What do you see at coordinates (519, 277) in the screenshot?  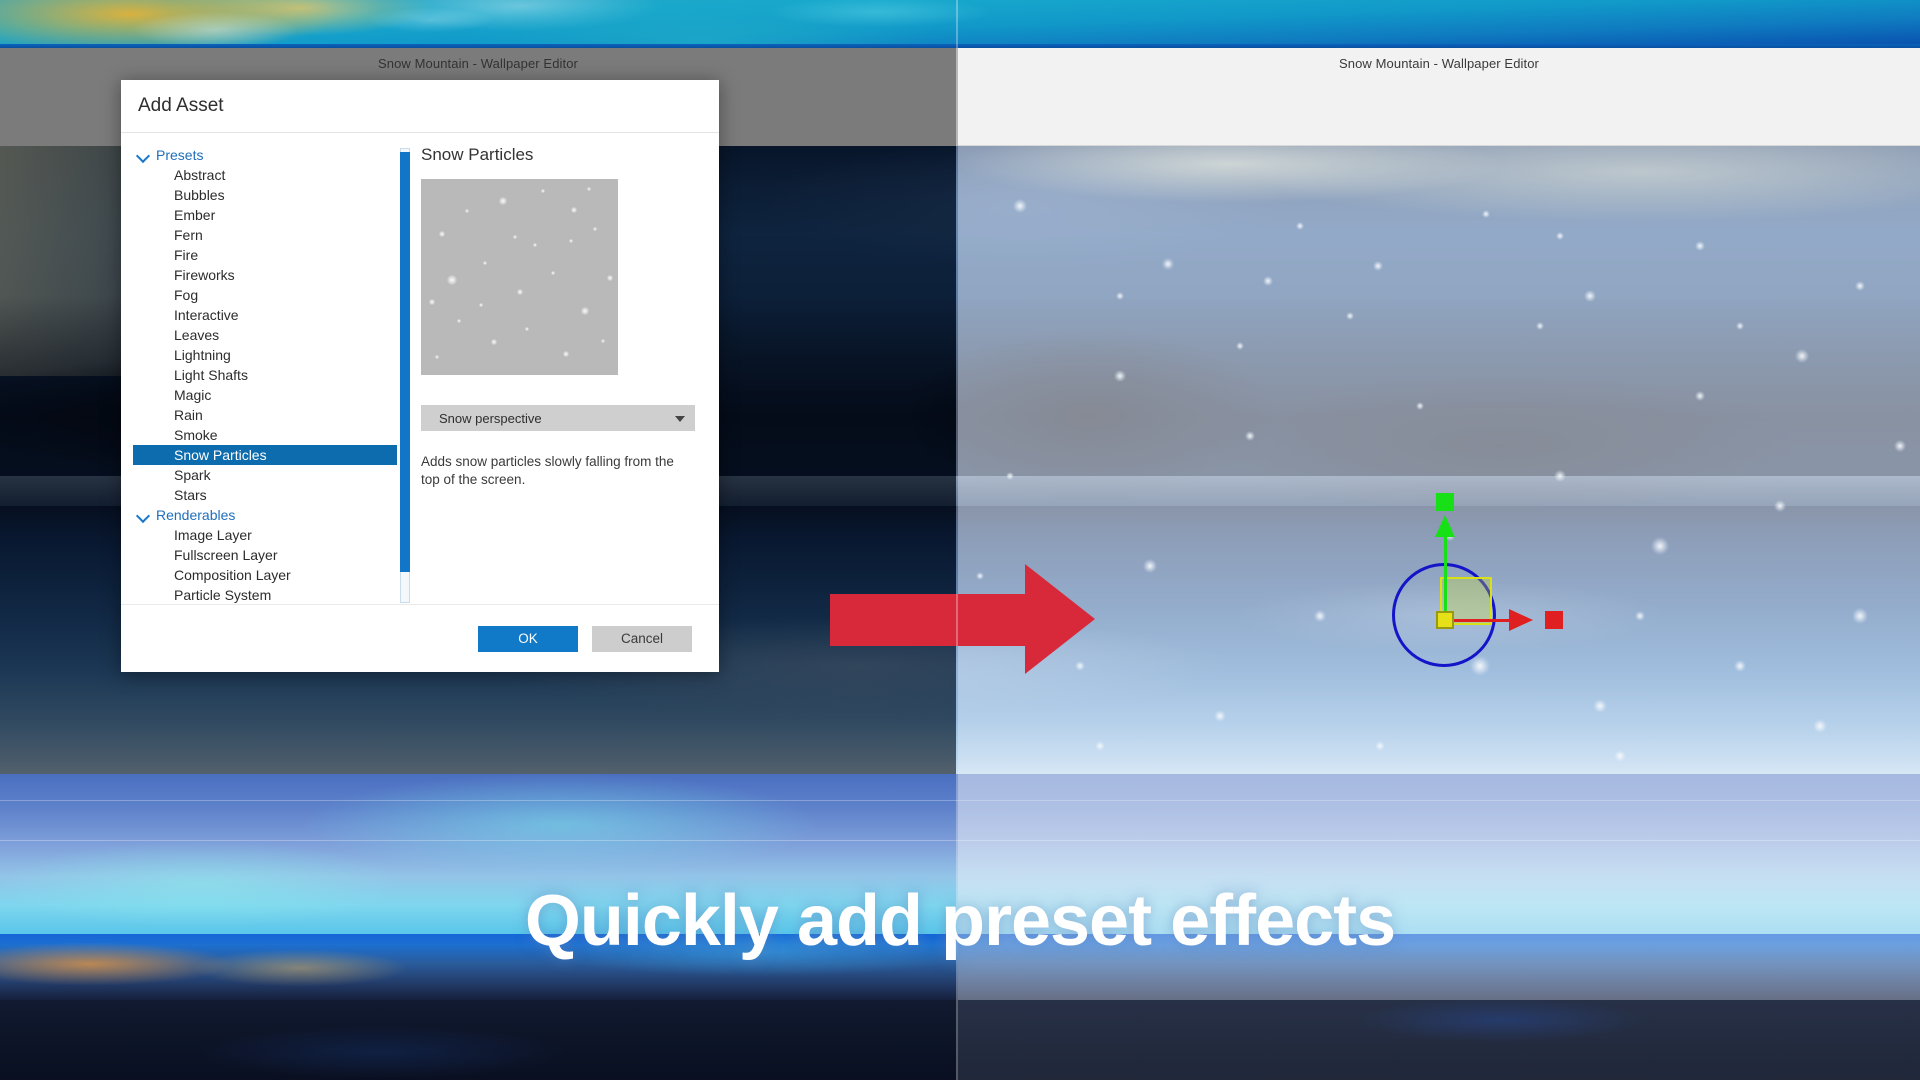 I see `asset-preview-image` at bounding box center [519, 277].